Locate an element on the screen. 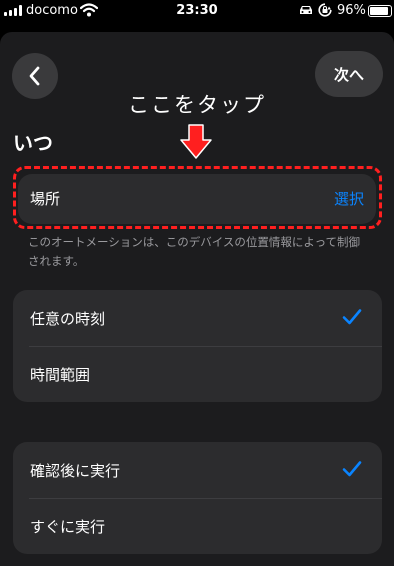 This screenshot has width=394, height=566. lock-rotation-icon is located at coordinates (325, 10).